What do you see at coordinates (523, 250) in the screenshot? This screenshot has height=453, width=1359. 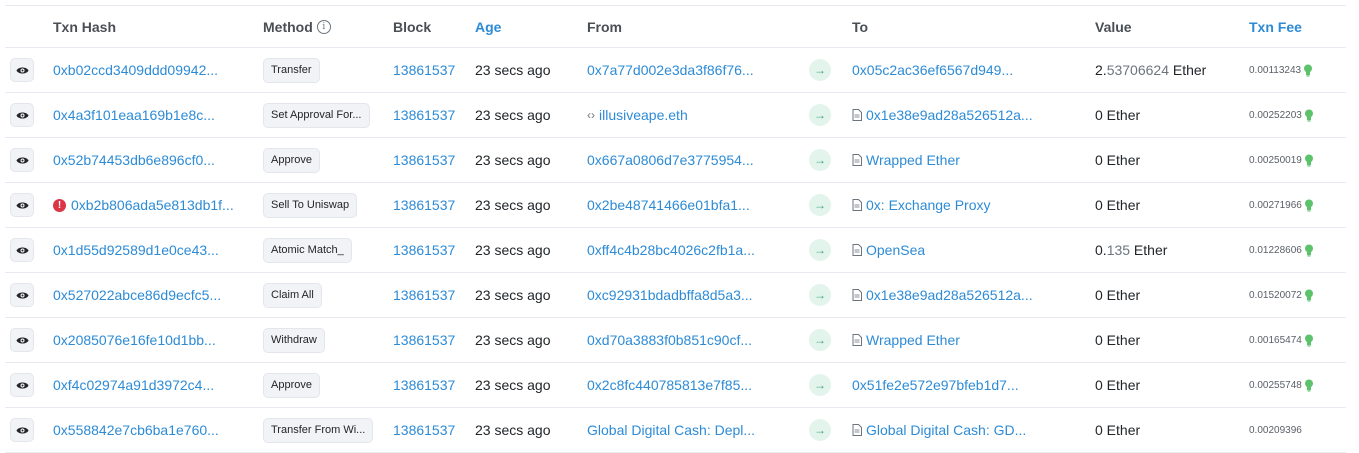 I see `age-cell: 23 secs ago` at bounding box center [523, 250].